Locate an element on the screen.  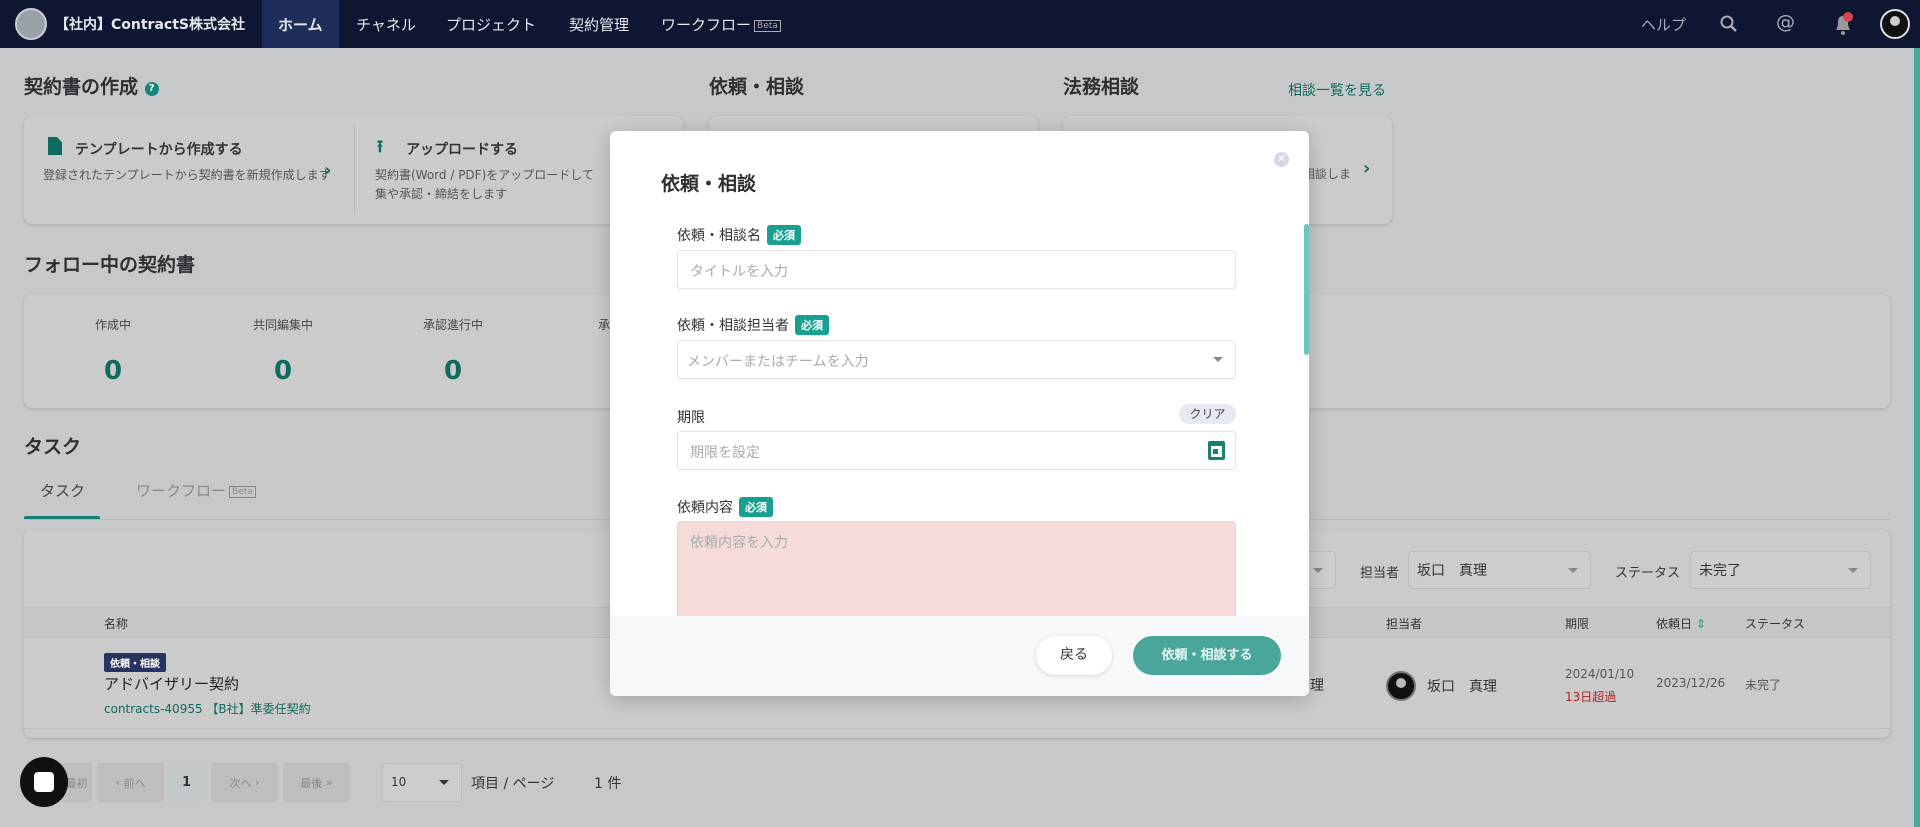
content-label: 依頼内容 必須 is located at coordinates (725, 507).